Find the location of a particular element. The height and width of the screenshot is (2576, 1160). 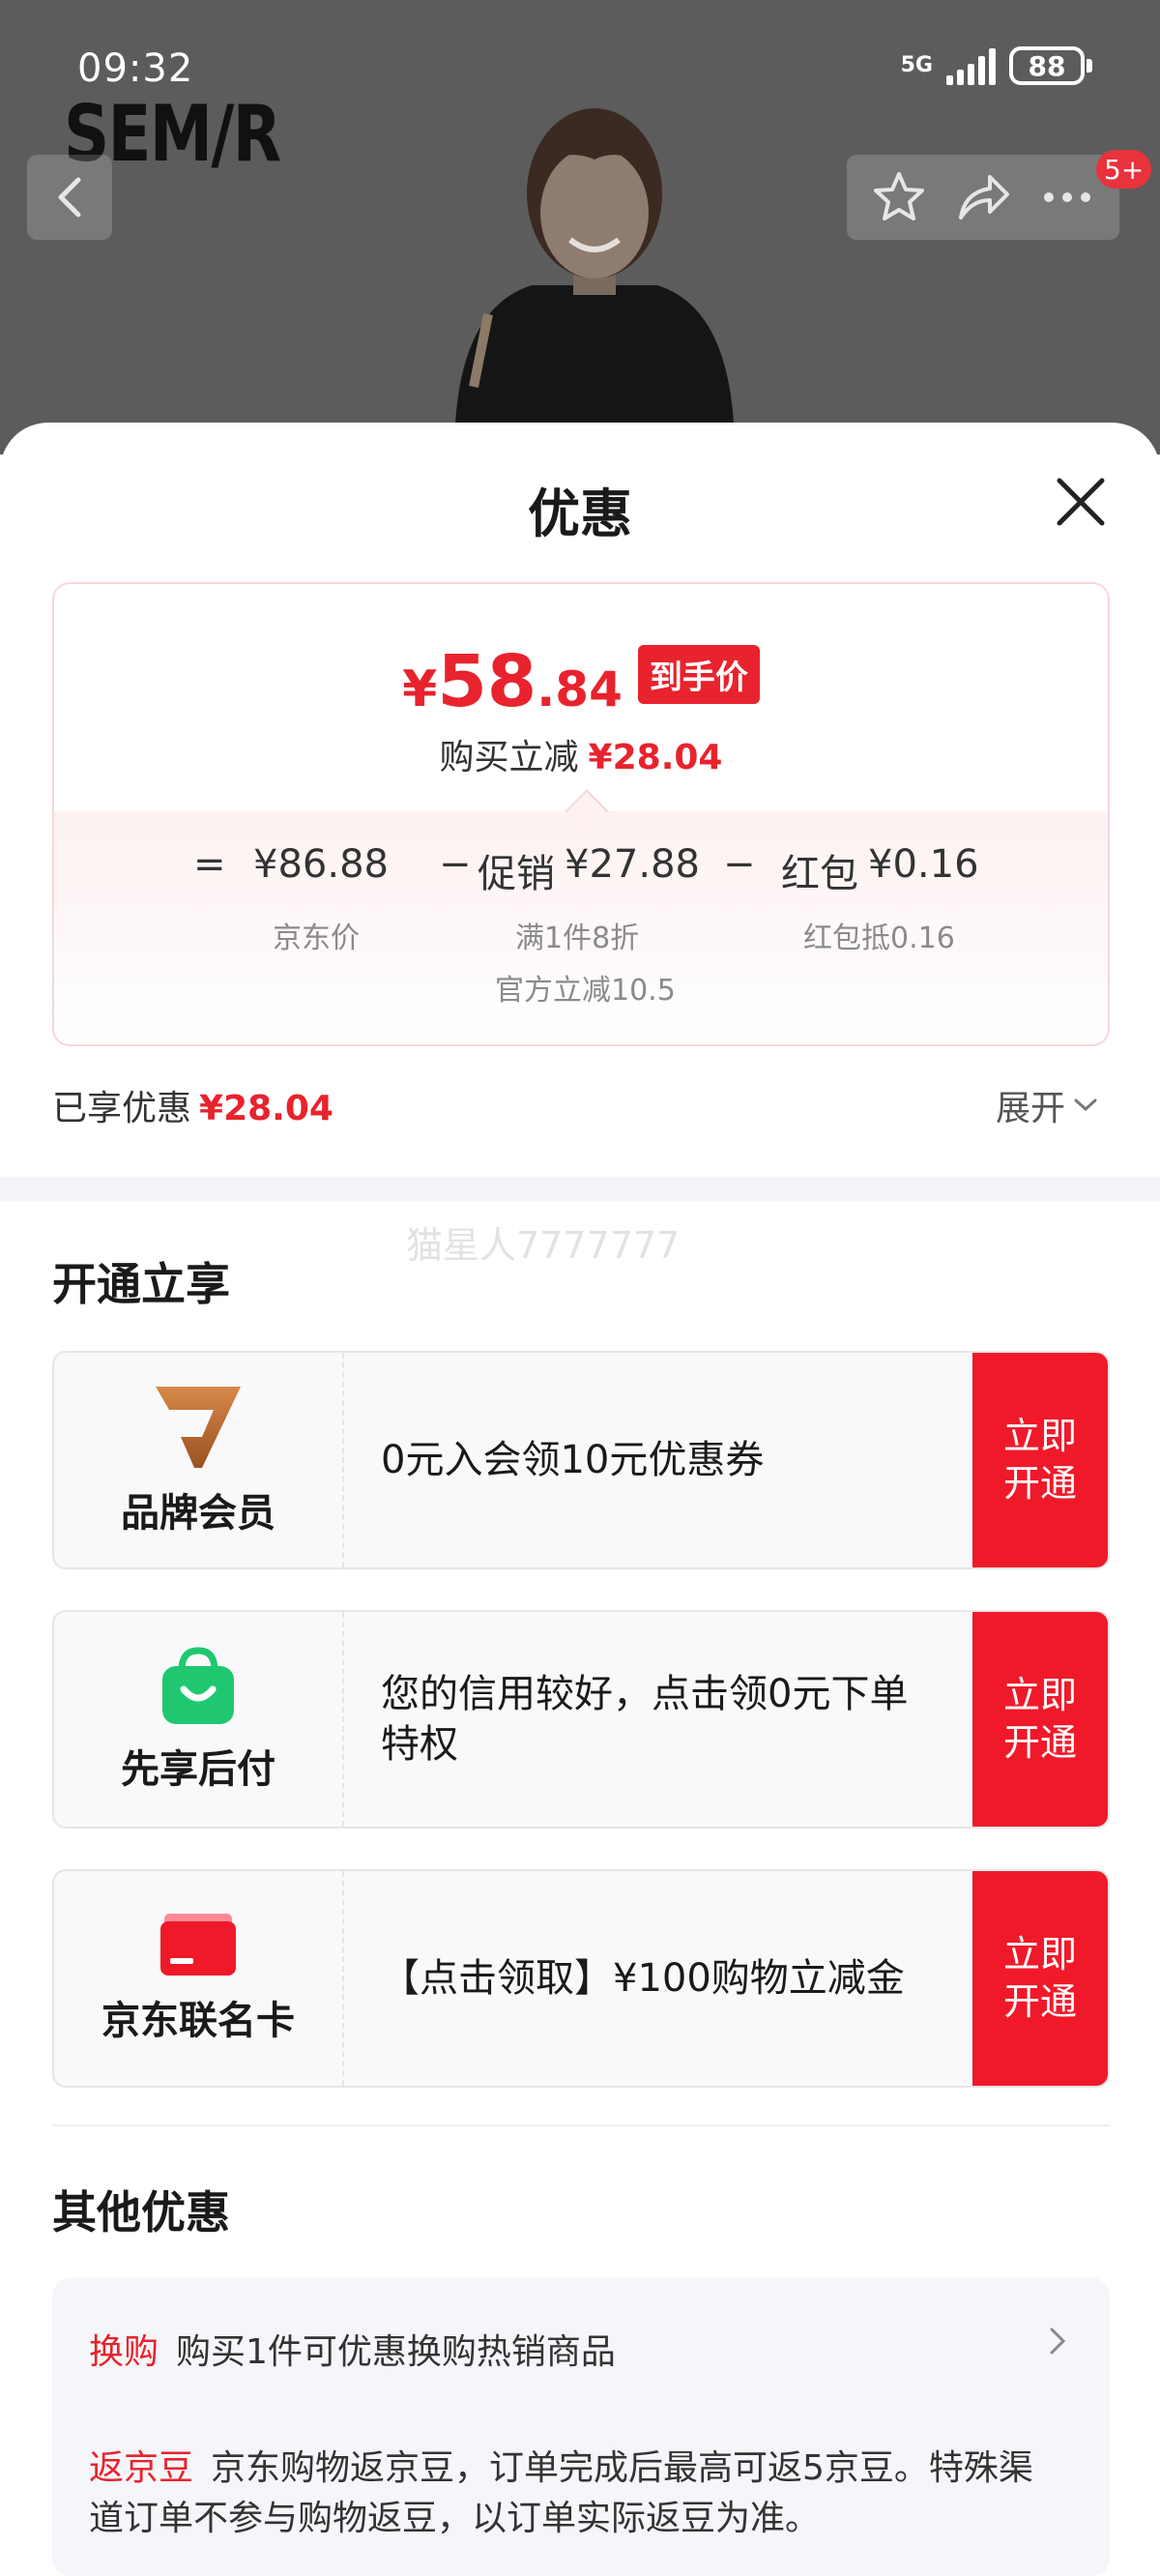

enjoyed-label: 已享优惠 is located at coordinates (122, 1108).